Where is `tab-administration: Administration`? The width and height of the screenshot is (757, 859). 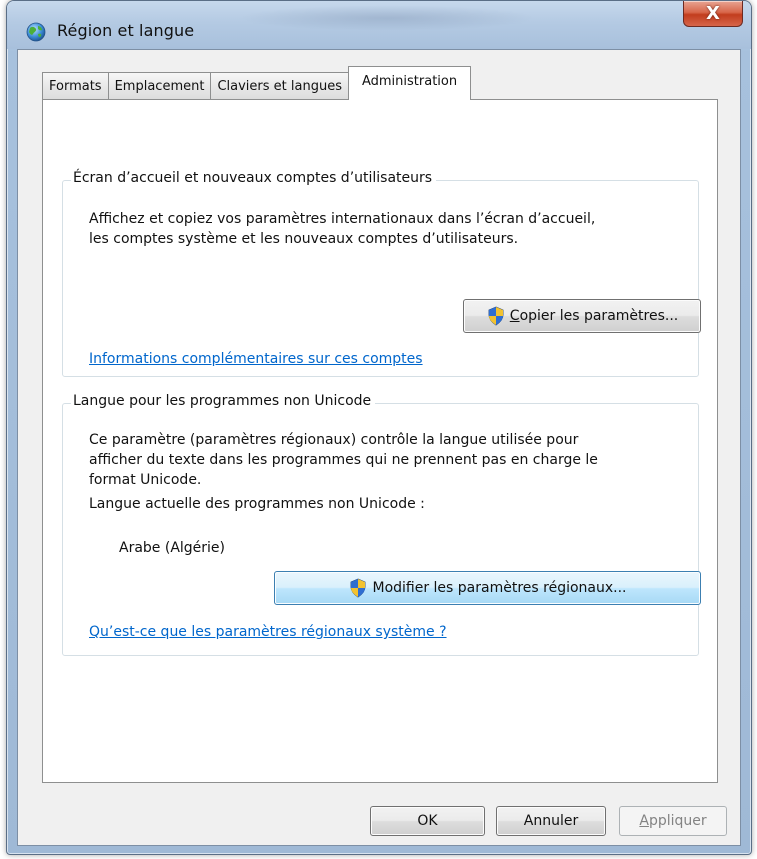
tab-administration: Administration is located at coordinates (409, 83).